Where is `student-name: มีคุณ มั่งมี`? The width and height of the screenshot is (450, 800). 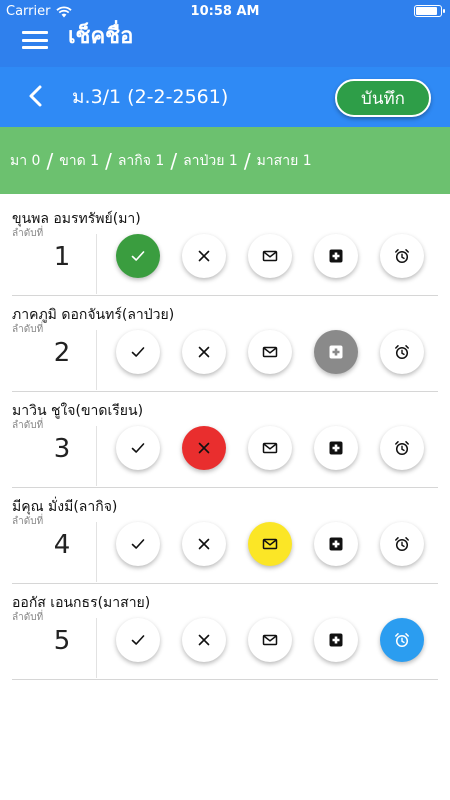
student-name: มีคุณ มั่งมี is located at coordinates (43, 507).